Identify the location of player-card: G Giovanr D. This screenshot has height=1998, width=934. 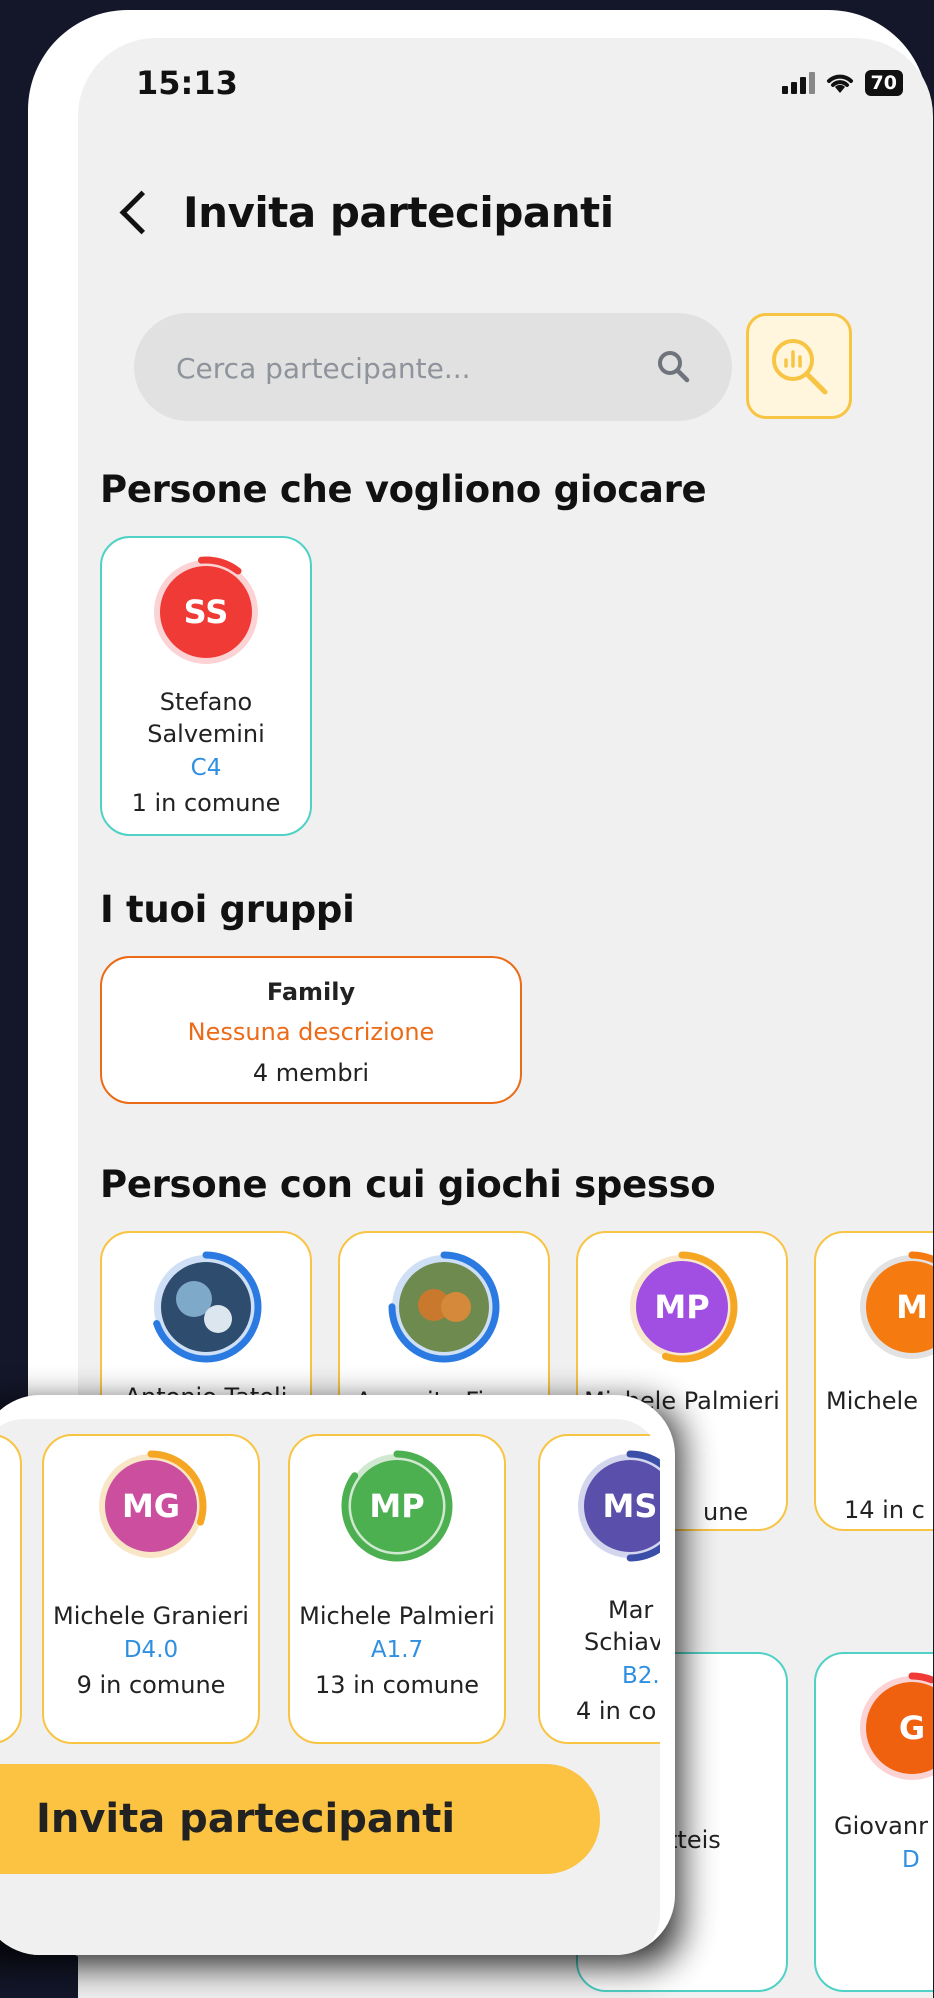
(873, 1822).